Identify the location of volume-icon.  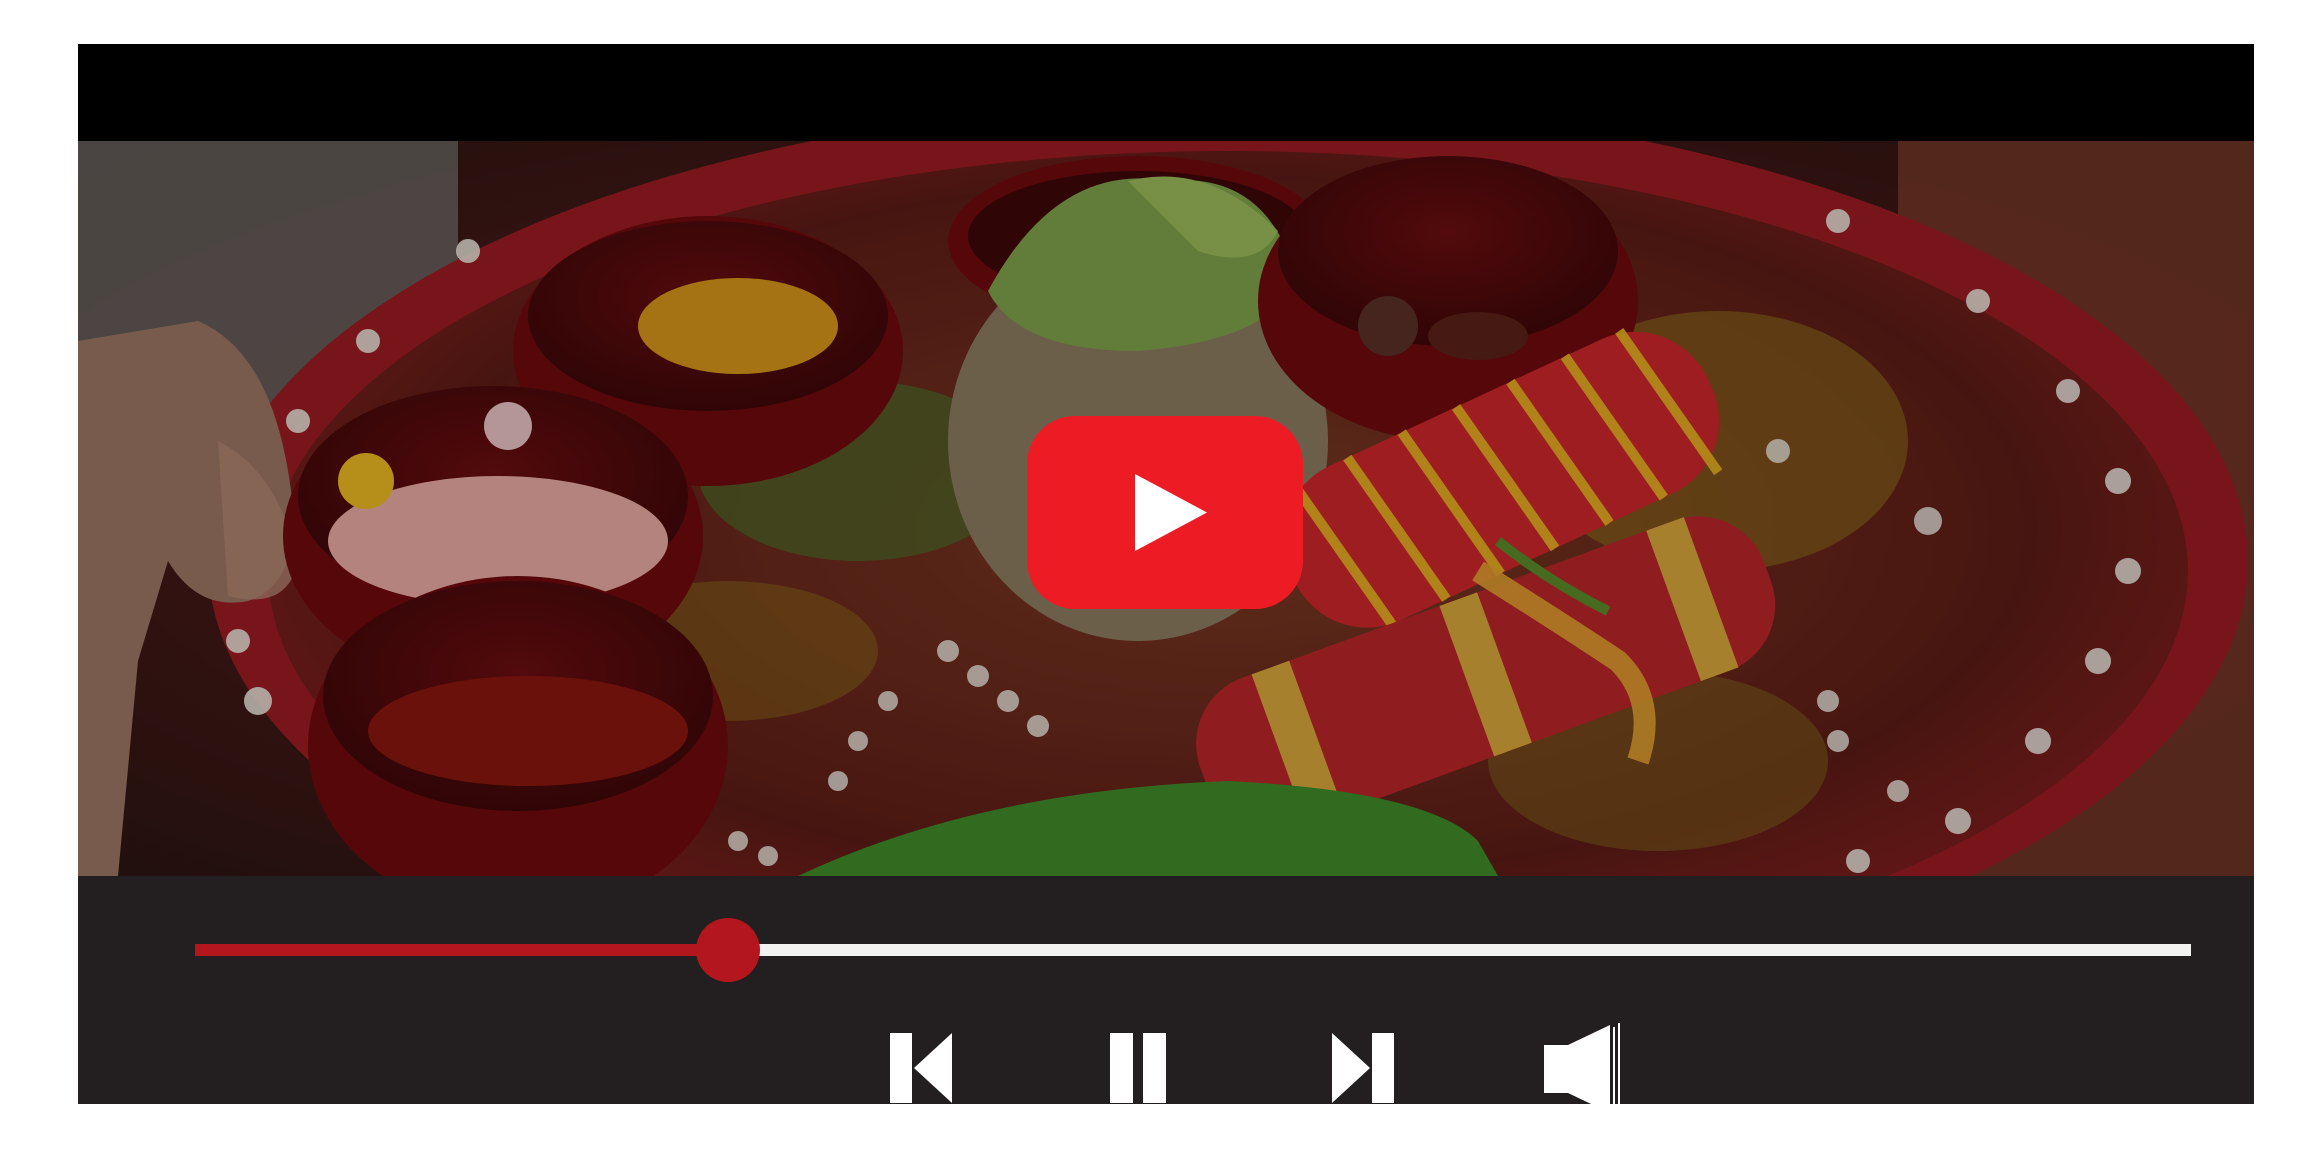
(1582, 1069).